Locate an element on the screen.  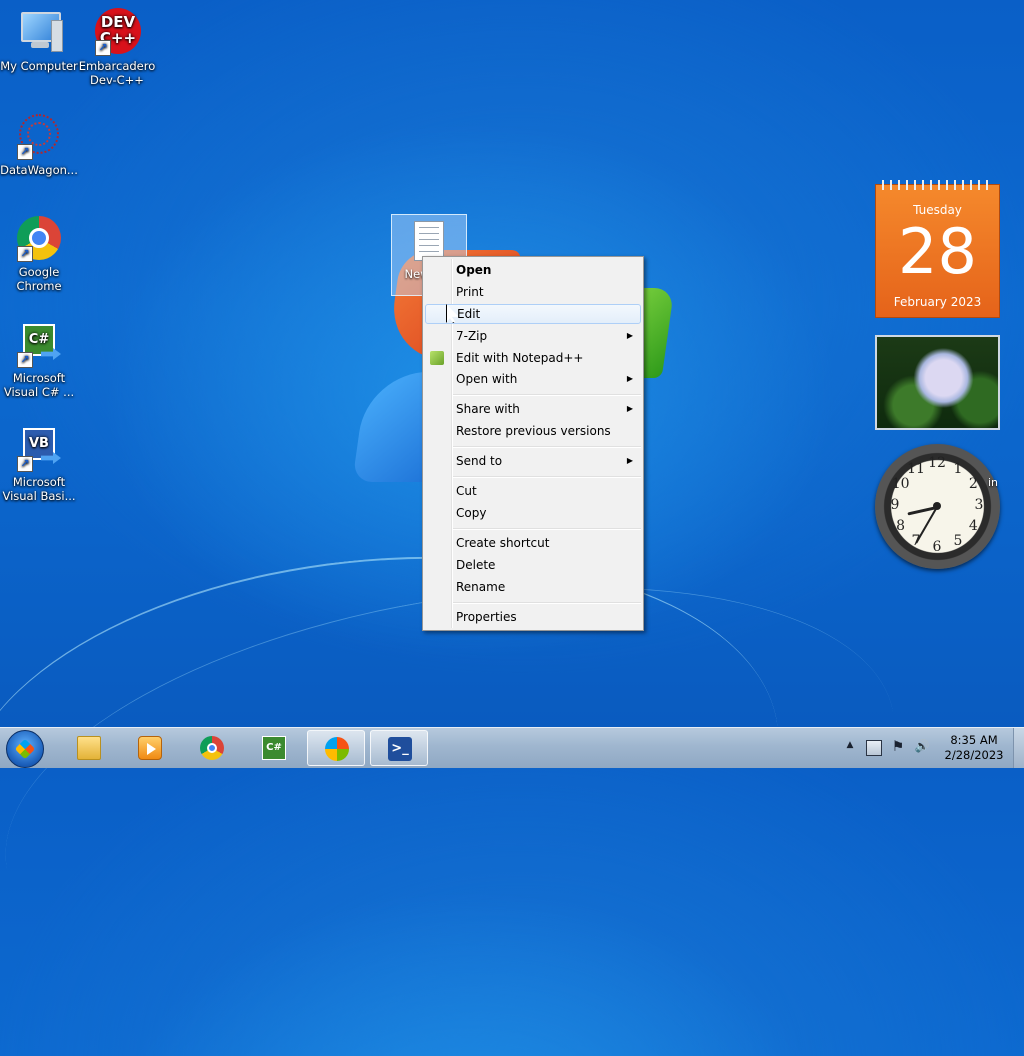
action-center-flag-icon: ⚑ is located at coordinates (898, 748).